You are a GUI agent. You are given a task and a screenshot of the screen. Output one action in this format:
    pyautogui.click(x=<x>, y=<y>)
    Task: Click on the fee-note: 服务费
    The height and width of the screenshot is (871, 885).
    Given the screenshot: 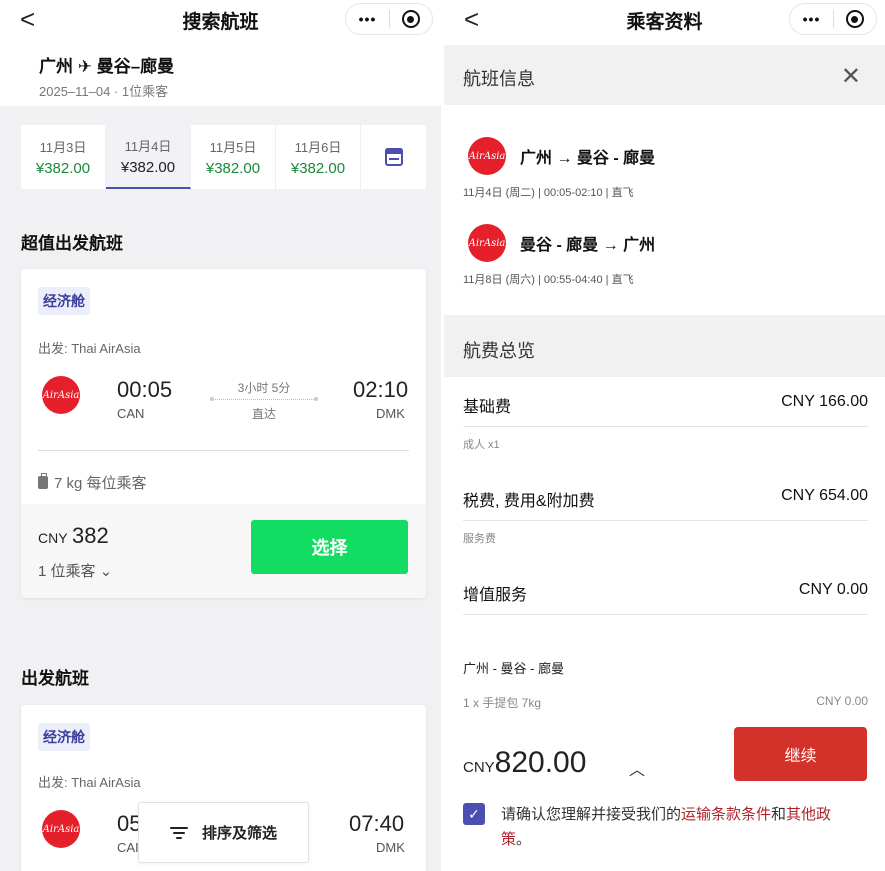 What is the action you would take?
    pyautogui.click(x=479, y=539)
    